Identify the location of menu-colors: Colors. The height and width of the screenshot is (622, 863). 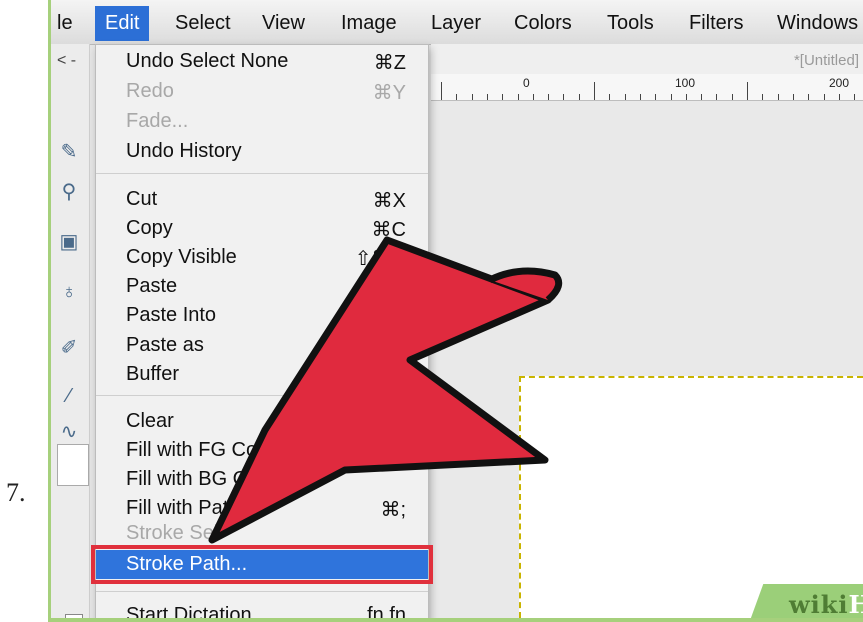
(543, 23).